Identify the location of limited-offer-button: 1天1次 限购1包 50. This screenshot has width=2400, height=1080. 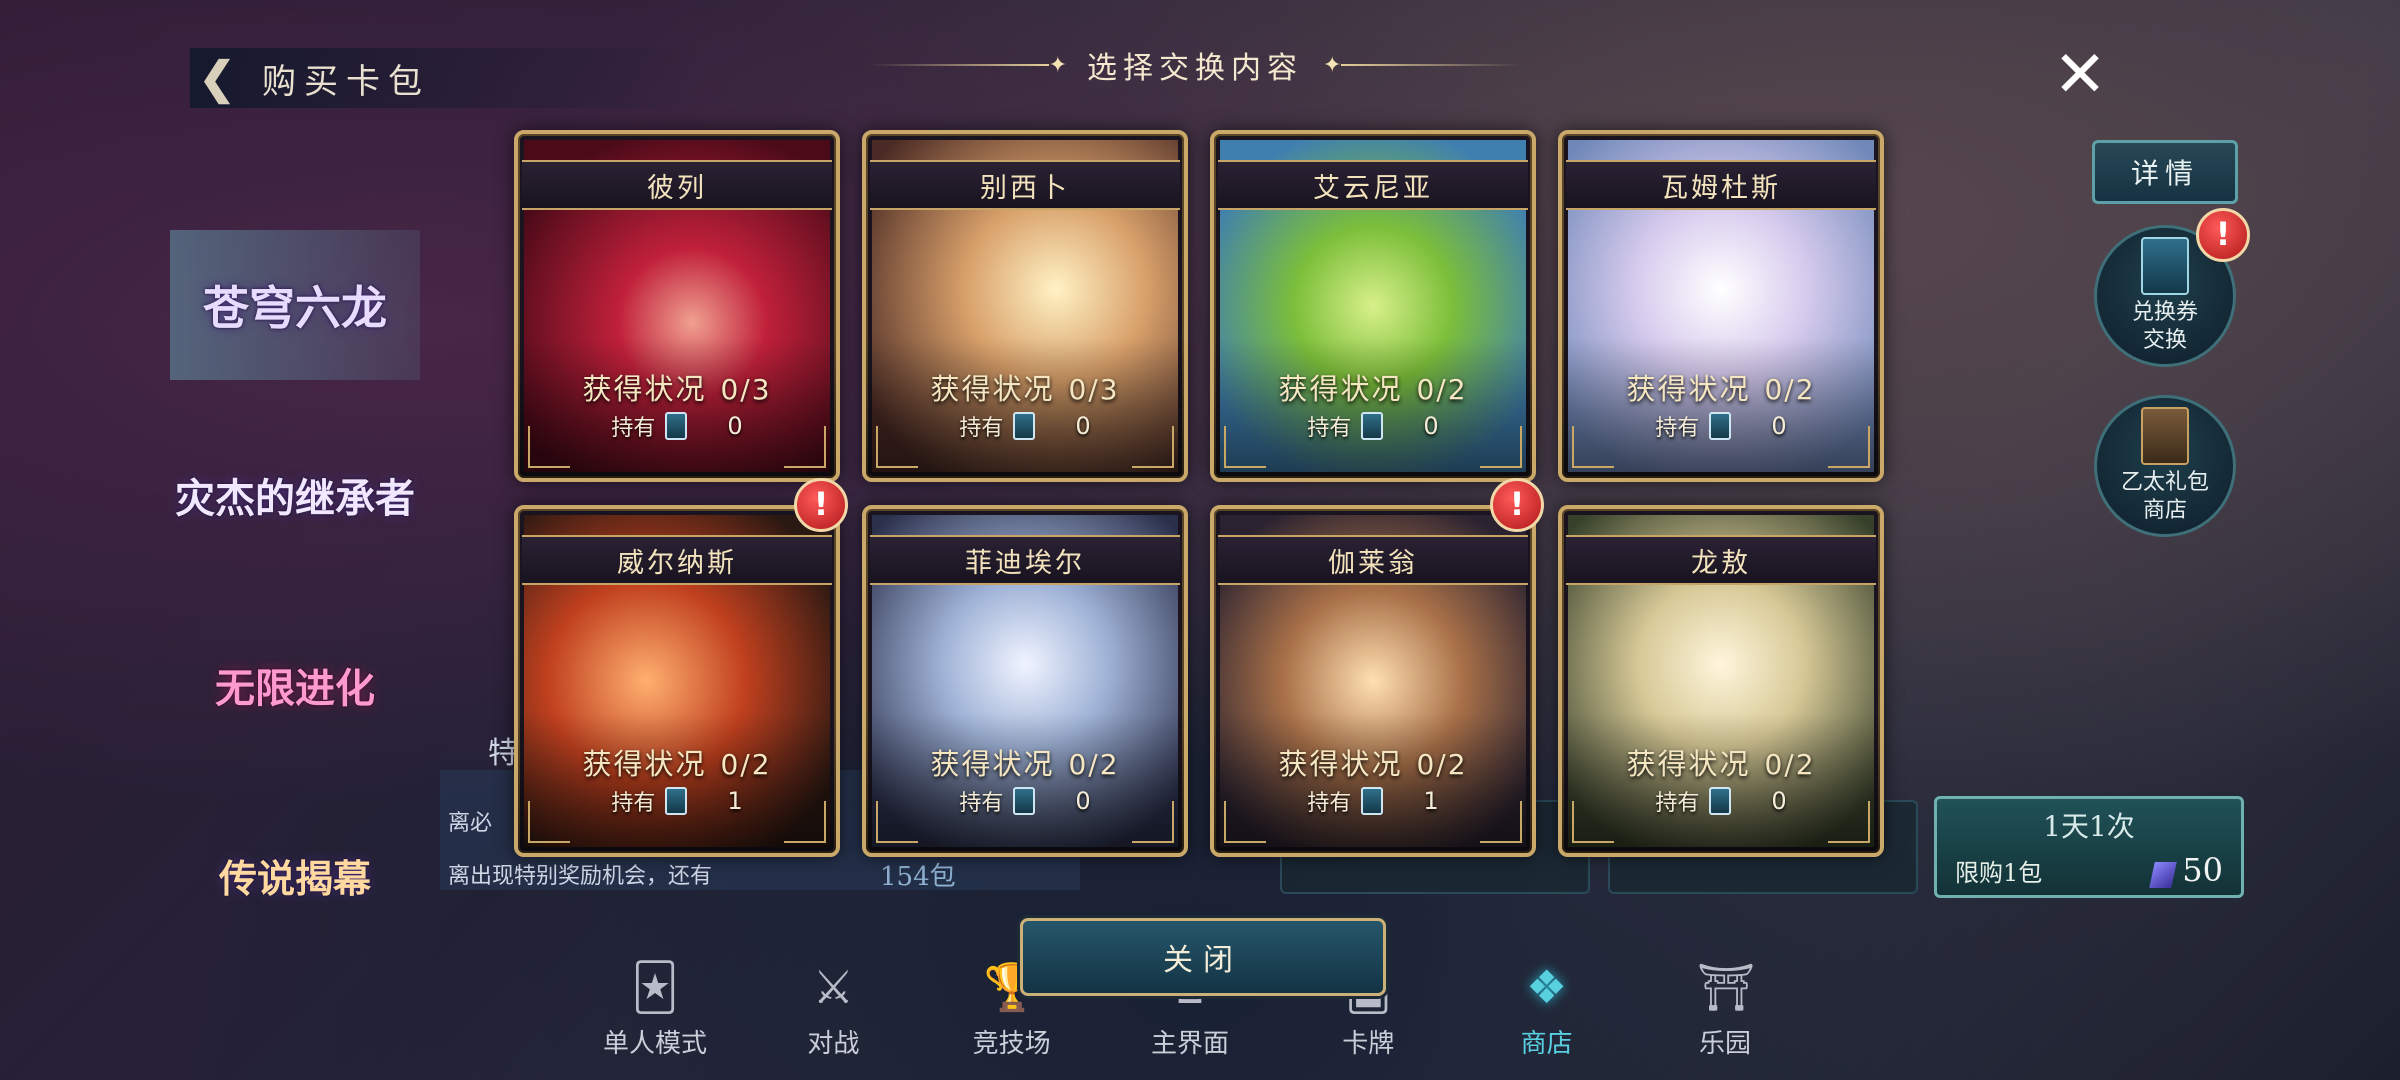
(2089, 847).